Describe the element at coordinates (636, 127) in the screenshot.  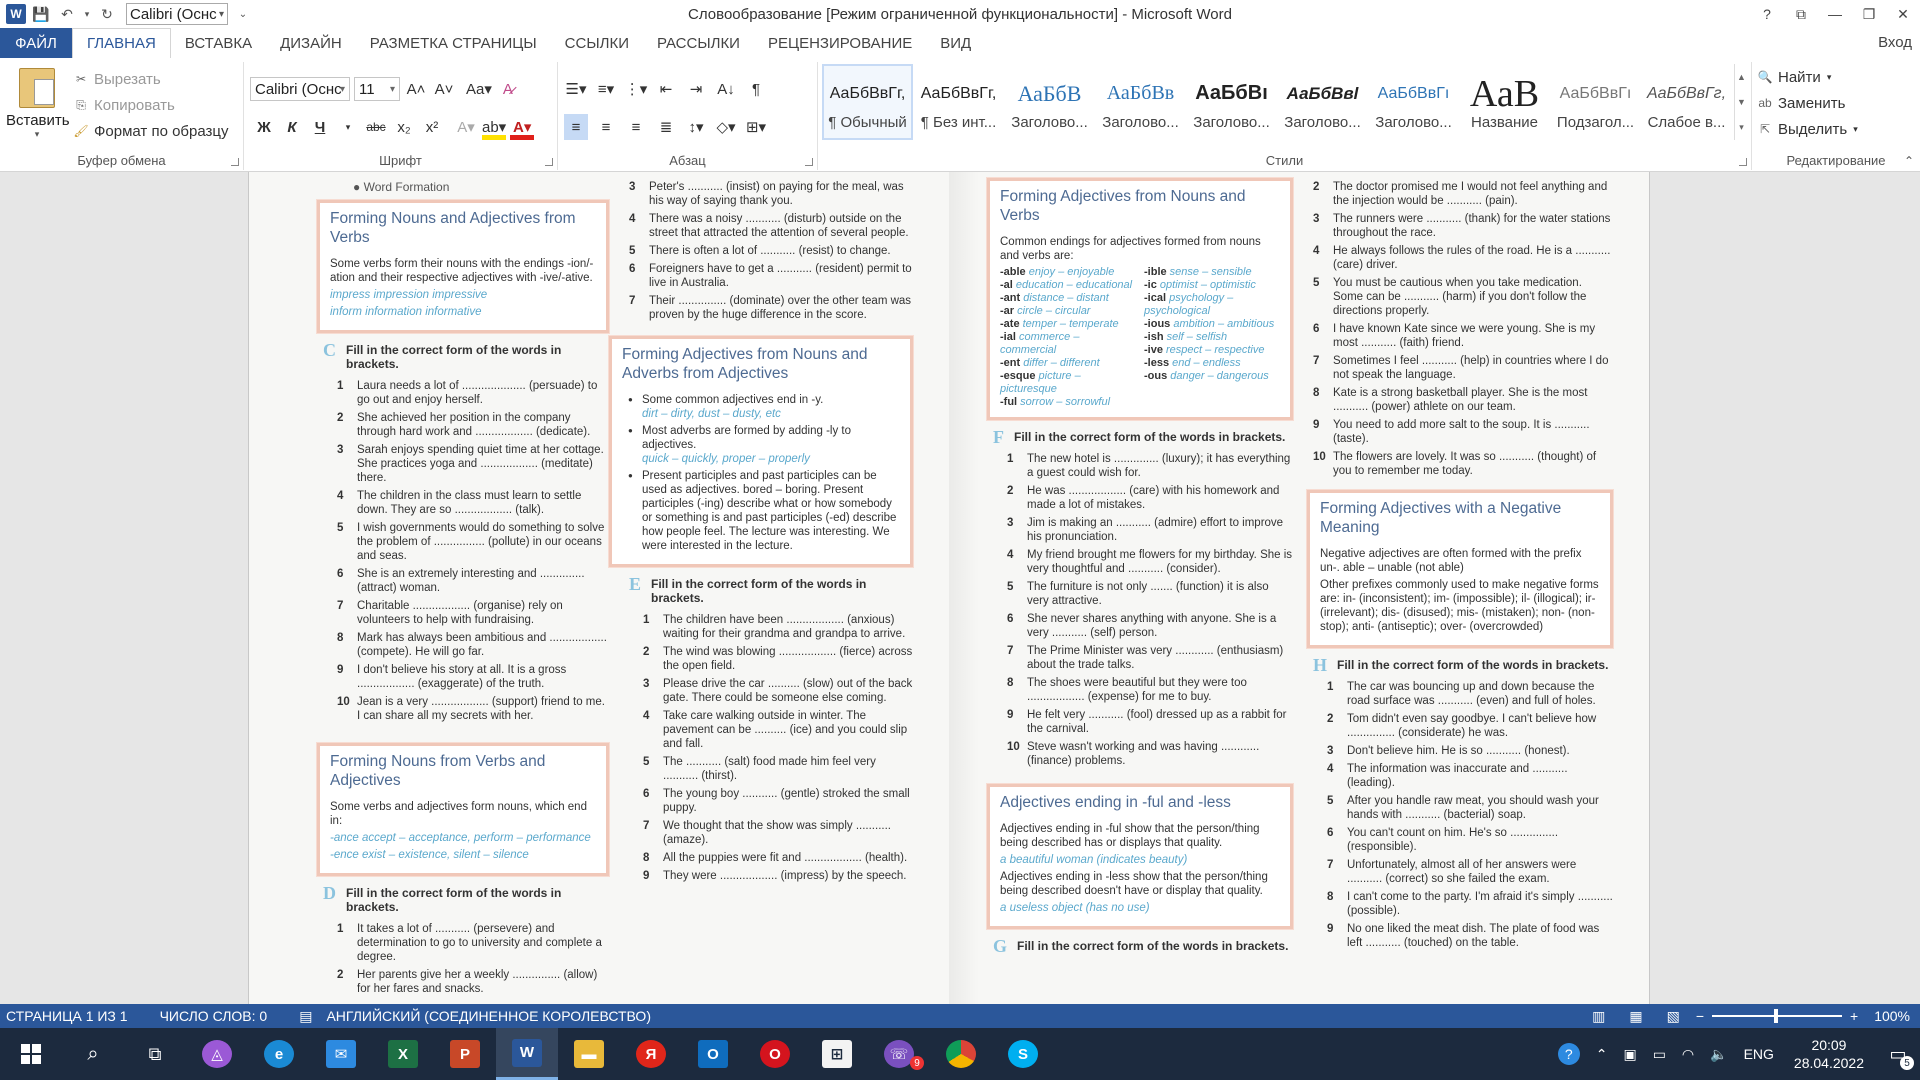
I see `align-right-icon: ≡` at that location.